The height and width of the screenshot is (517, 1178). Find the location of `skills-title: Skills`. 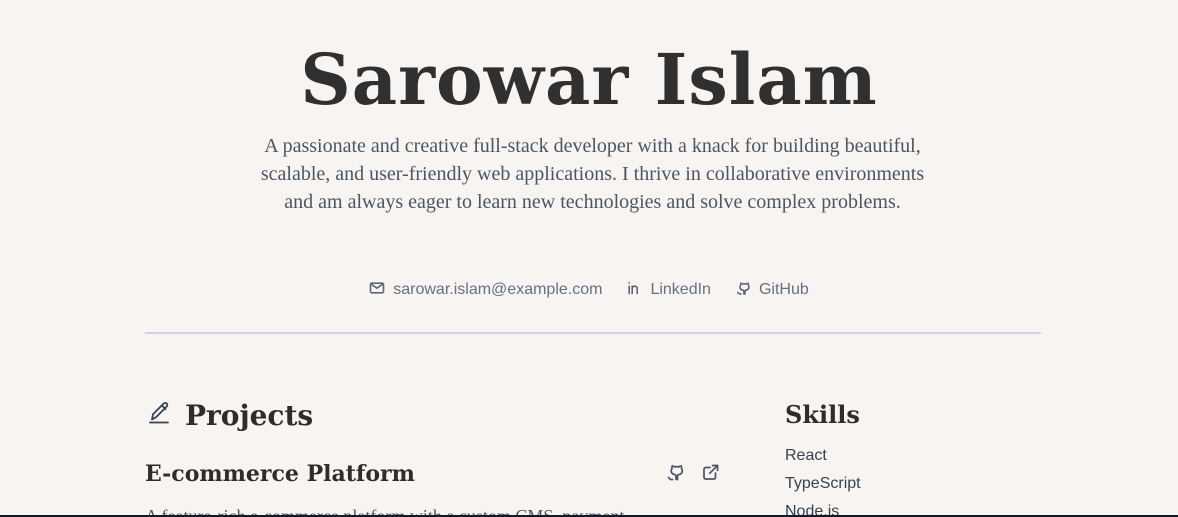

skills-title: Skills is located at coordinates (822, 414).